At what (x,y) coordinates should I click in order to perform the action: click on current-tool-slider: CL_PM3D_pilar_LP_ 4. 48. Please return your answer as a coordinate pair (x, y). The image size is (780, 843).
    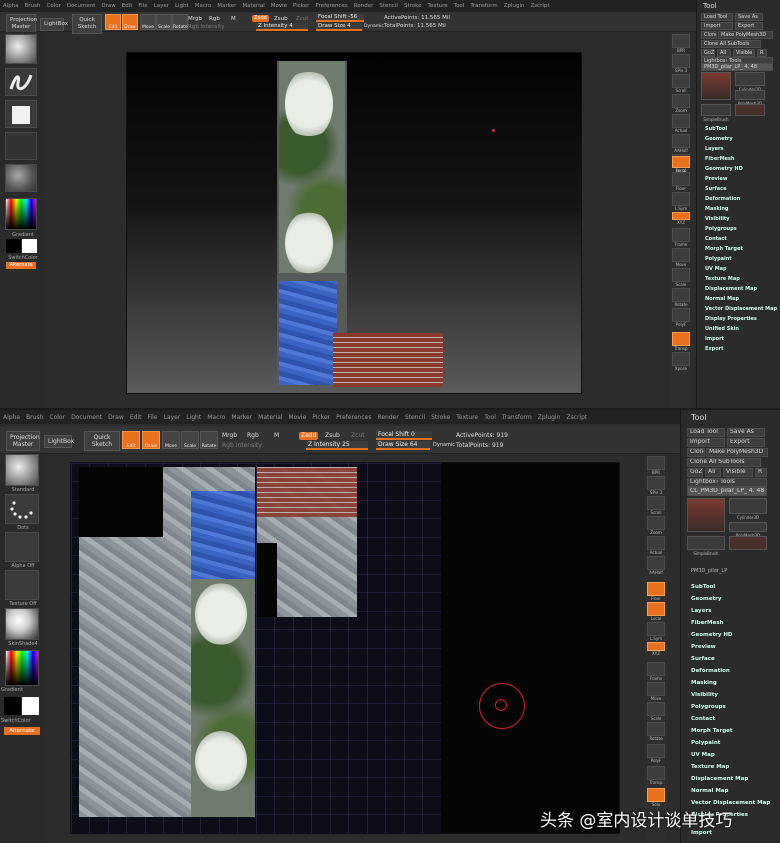
    Looking at the image, I should click on (727, 491).